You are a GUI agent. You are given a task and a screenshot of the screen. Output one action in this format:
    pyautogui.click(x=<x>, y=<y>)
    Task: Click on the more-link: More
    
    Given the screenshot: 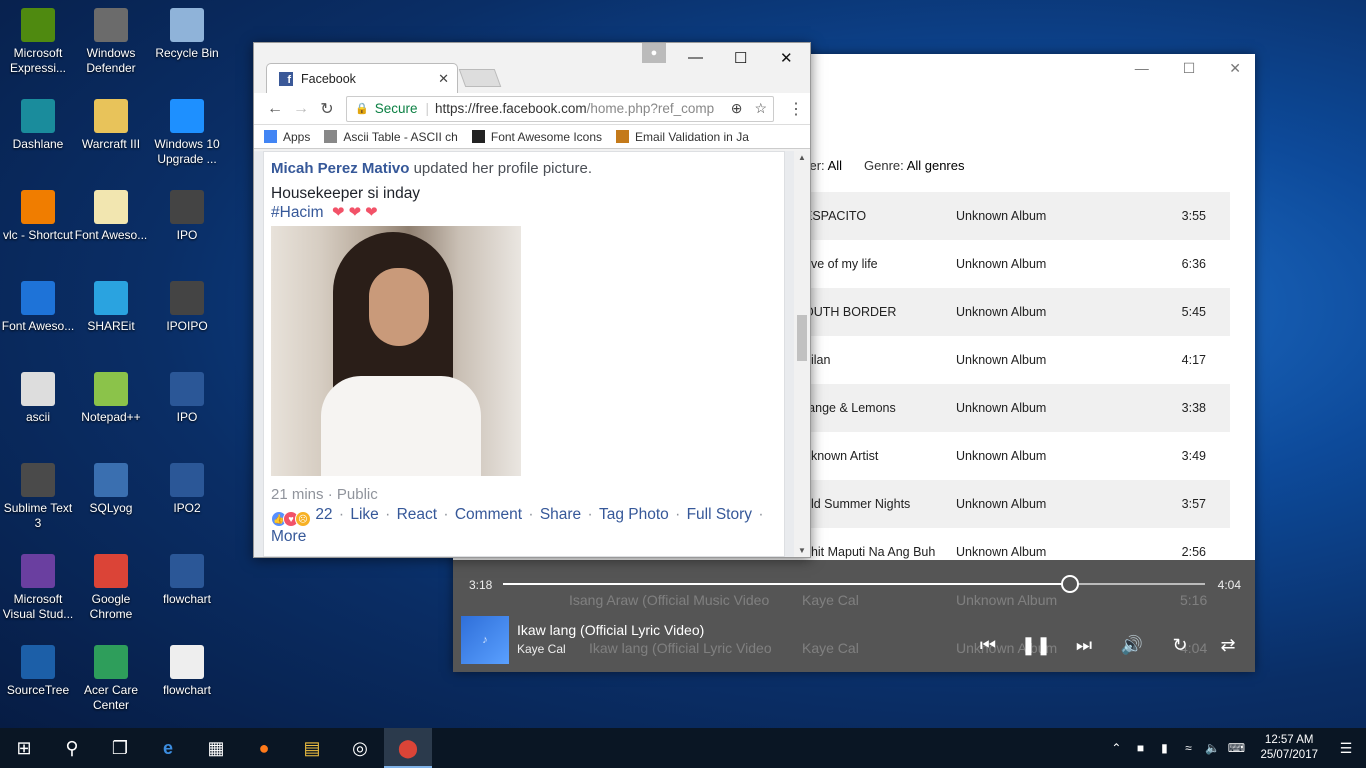 What is the action you would take?
    pyautogui.click(x=288, y=536)
    